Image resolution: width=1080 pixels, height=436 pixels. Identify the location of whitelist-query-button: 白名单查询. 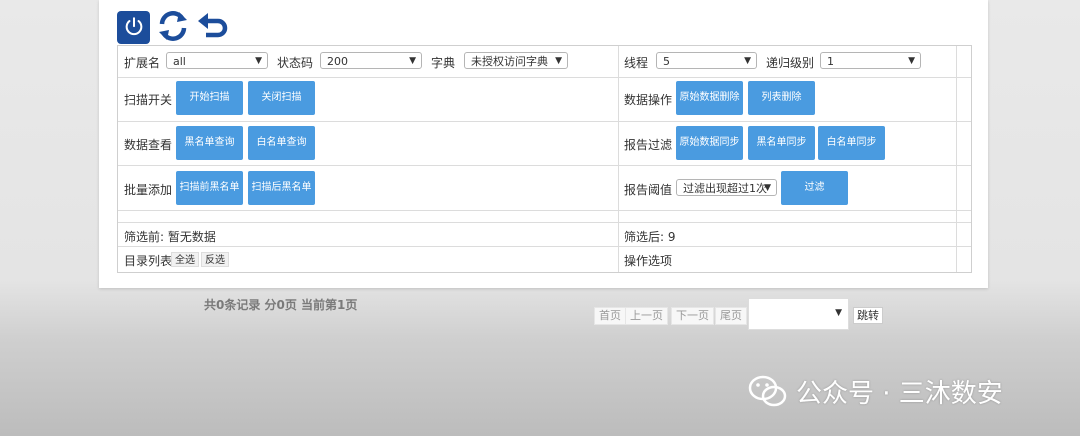
(281, 143).